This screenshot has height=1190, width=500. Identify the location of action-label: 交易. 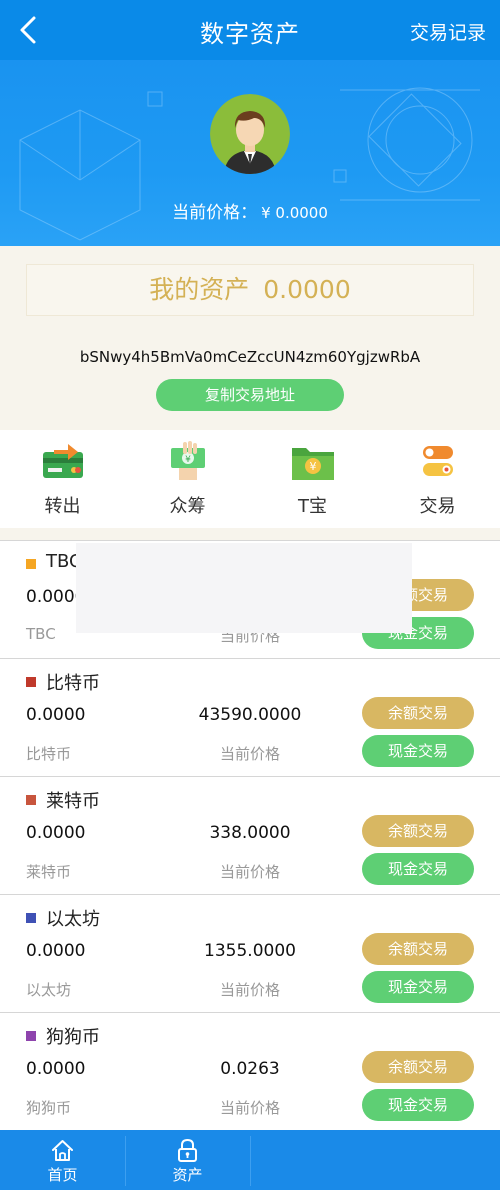
(437, 506).